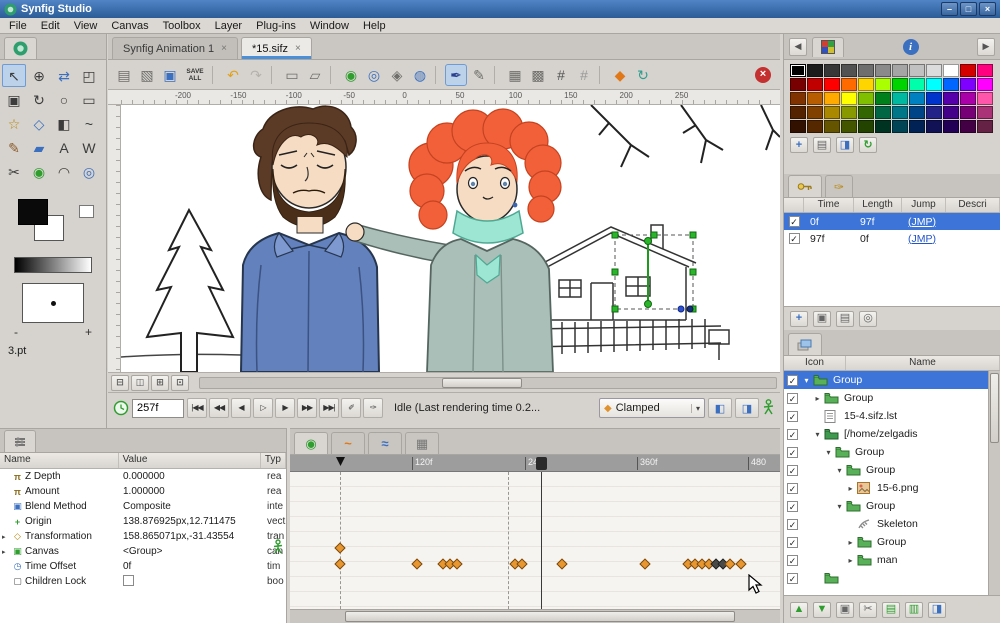  Describe the element at coordinates (822, 145) in the screenshot. I see `open-palette-button: ▤` at that location.